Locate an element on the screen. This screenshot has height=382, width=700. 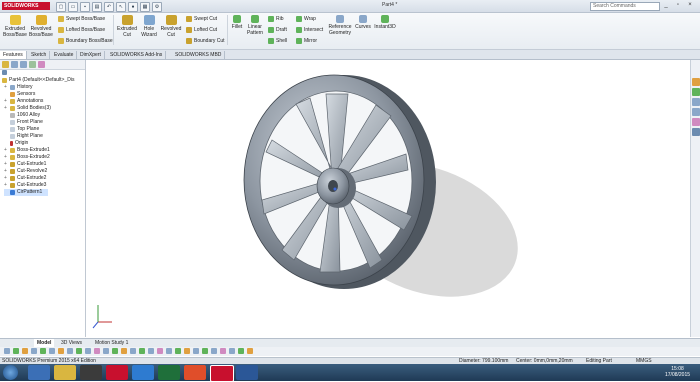
filter-icon is located at coordinates (4, 72).